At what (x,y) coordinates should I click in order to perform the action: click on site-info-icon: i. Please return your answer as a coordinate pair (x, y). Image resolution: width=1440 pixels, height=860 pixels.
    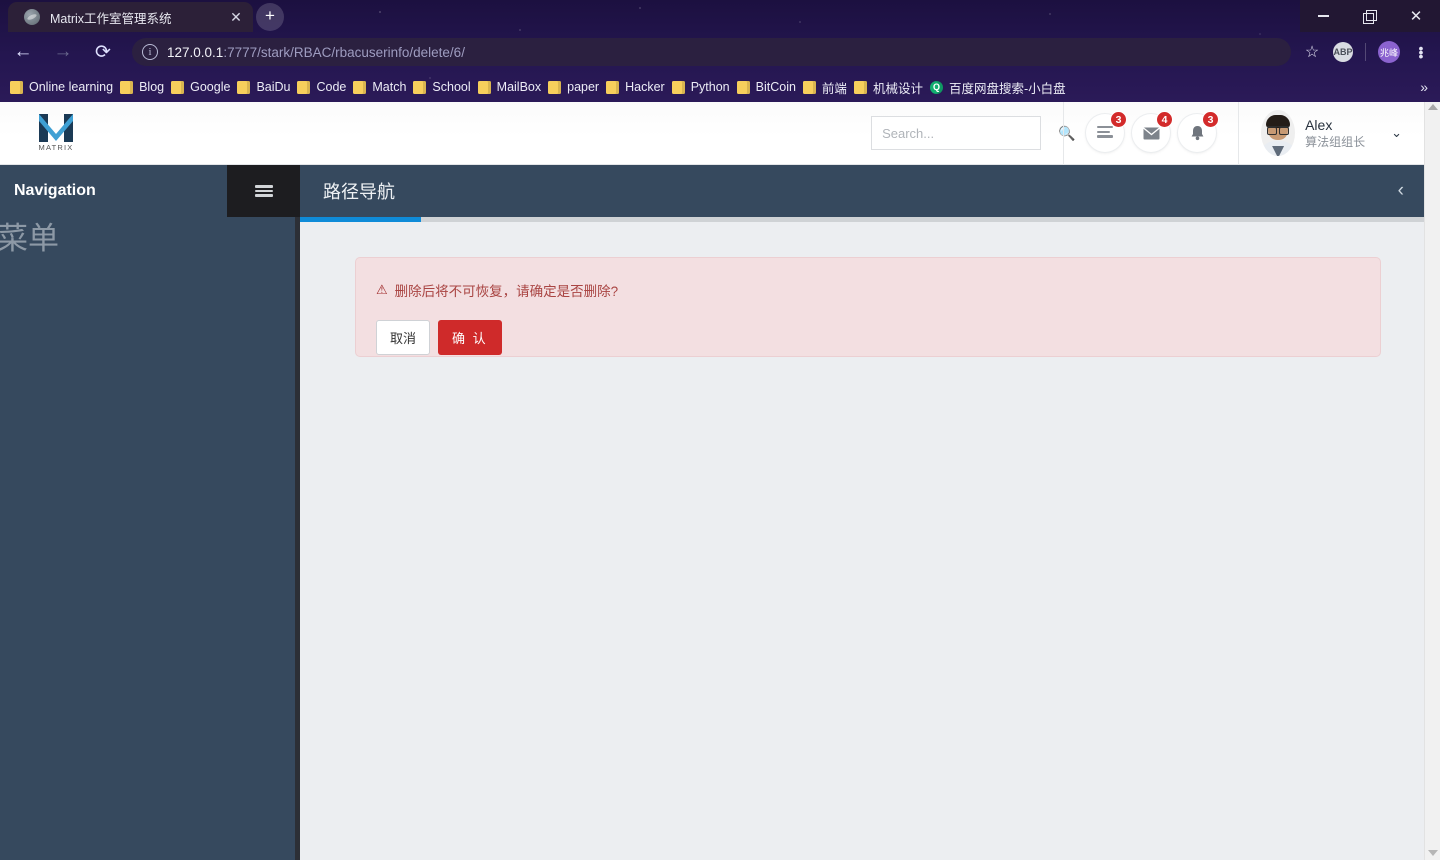
    Looking at the image, I should click on (150, 52).